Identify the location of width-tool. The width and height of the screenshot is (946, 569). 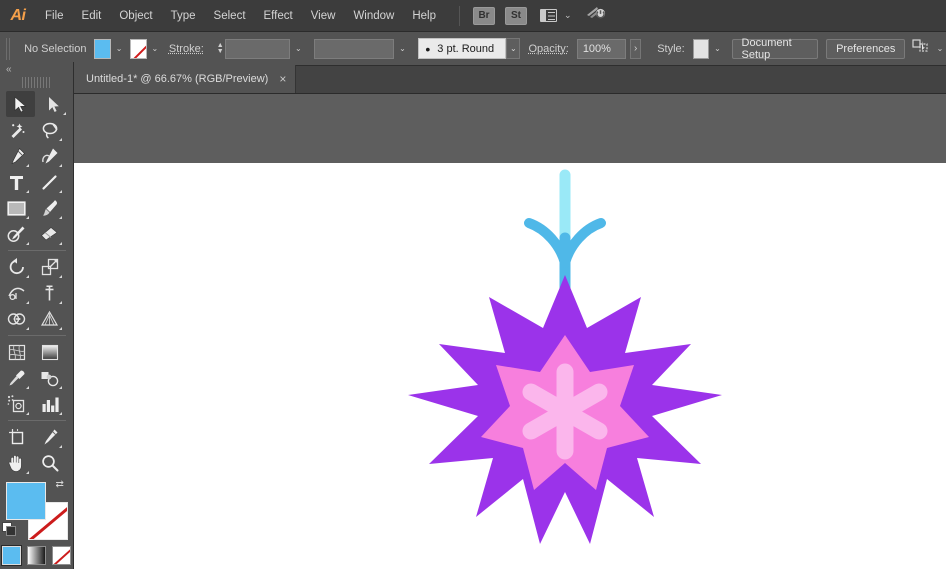
(16, 293).